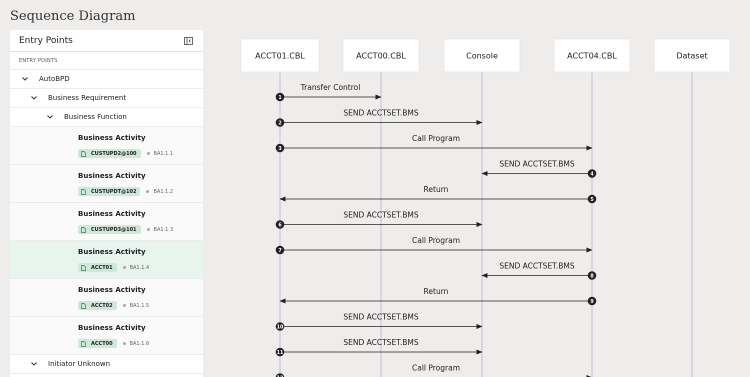  I want to click on participant-label: ACCT01.CBL, so click(280, 56).